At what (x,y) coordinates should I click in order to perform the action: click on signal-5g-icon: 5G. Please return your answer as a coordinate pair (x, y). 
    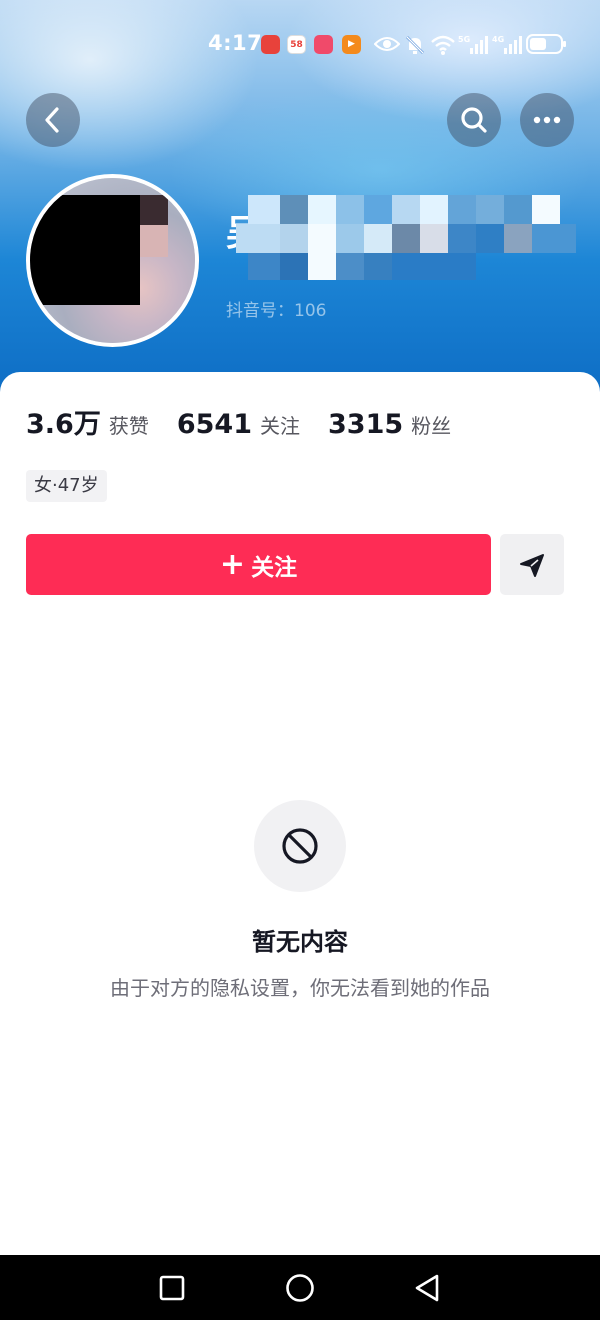
    Looking at the image, I should click on (473, 44).